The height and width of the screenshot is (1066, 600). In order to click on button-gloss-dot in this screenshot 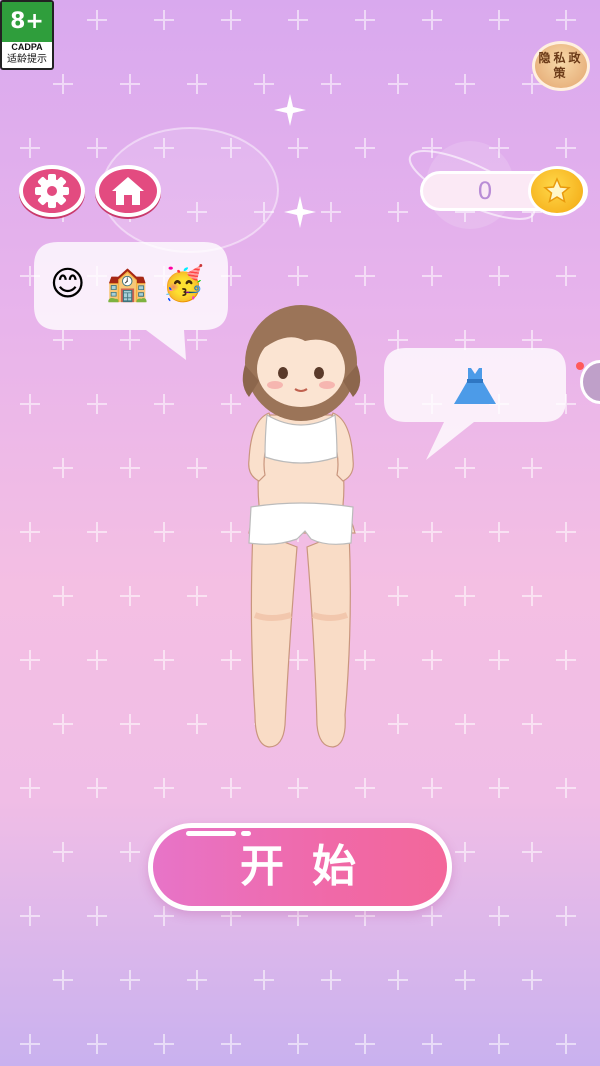, I will do `click(246, 833)`.